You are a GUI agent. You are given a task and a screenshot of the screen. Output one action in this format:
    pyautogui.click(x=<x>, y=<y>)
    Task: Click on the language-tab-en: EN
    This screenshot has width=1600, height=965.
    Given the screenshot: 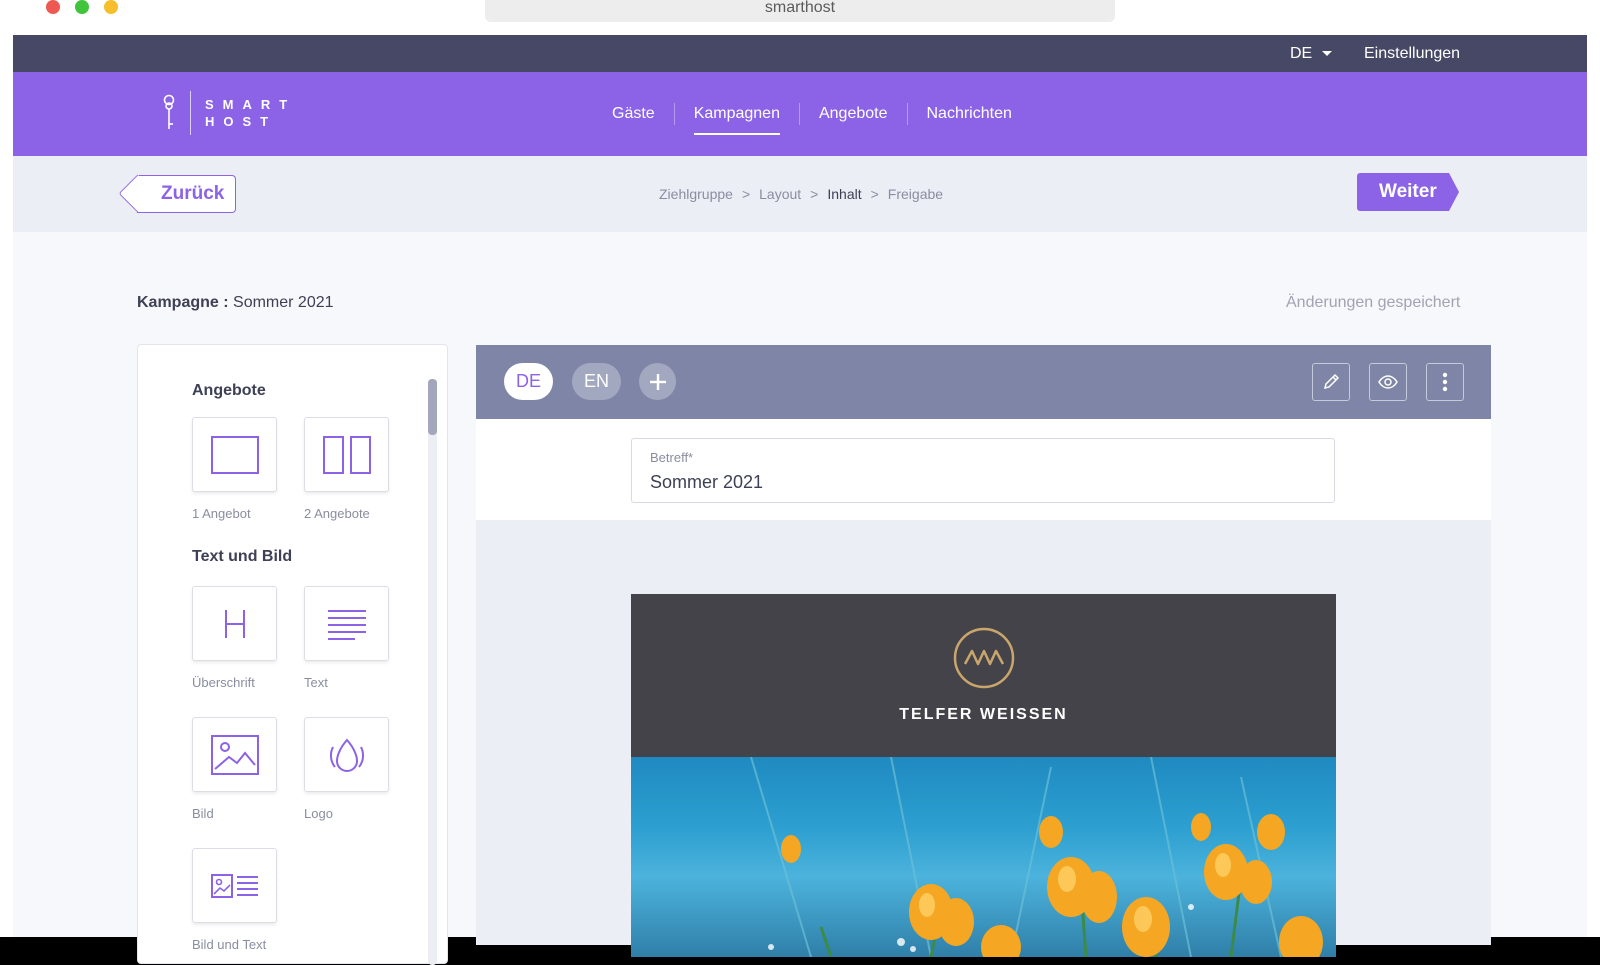 What is the action you would take?
    pyautogui.click(x=596, y=381)
    